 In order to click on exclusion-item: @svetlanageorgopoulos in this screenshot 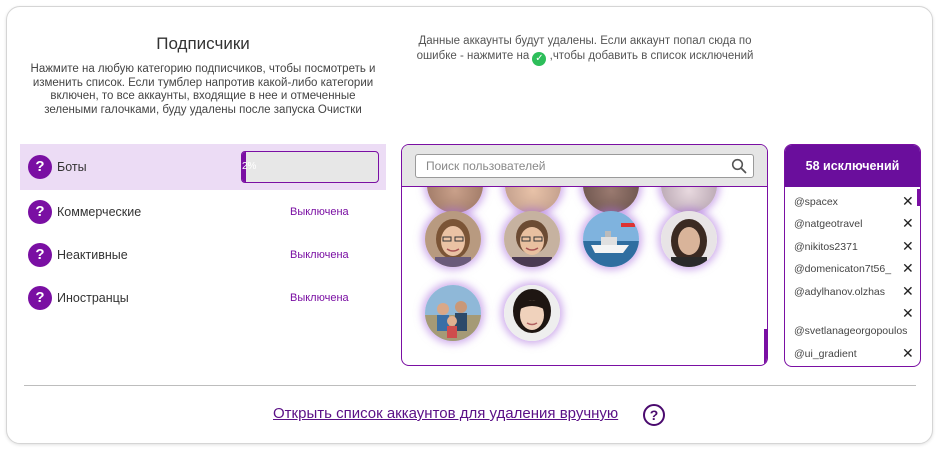, I will do `click(856, 330)`.